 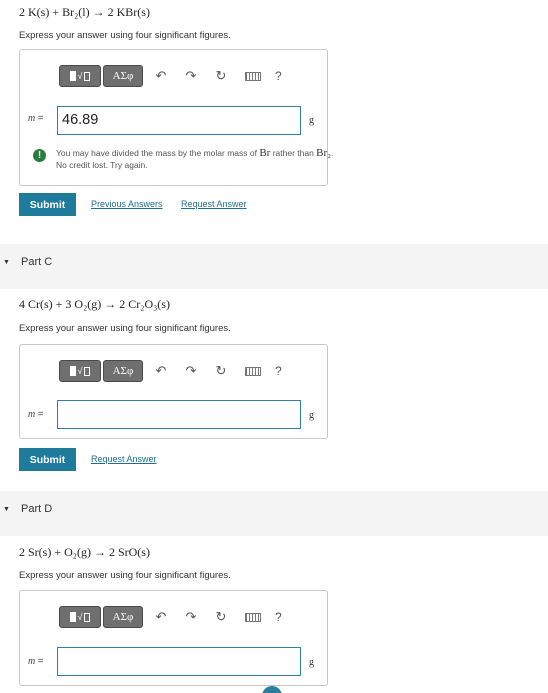 What do you see at coordinates (37, 262) in the screenshot?
I see `partC-title: Part C` at bounding box center [37, 262].